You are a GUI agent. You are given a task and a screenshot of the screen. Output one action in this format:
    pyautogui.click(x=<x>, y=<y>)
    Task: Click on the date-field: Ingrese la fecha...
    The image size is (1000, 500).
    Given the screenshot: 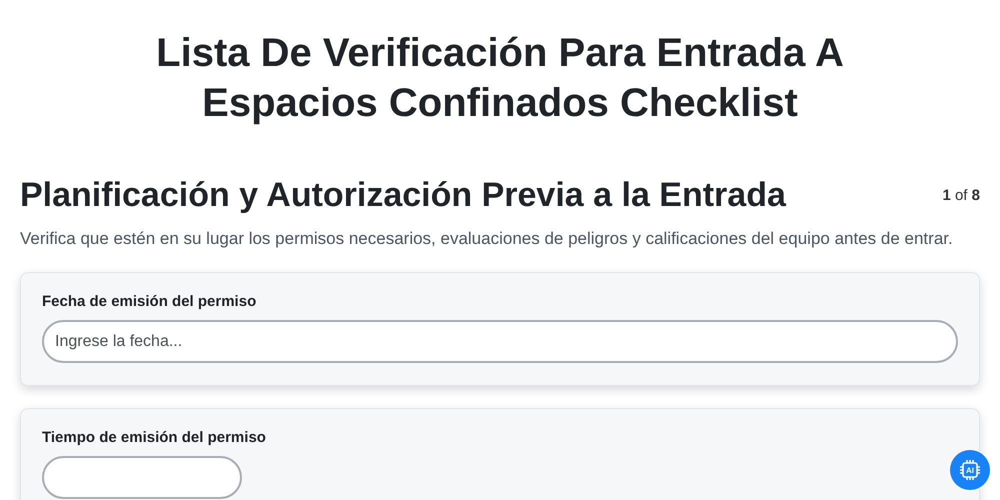 What is the action you would take?
    pyautogui.click(x=500, y=341)
    